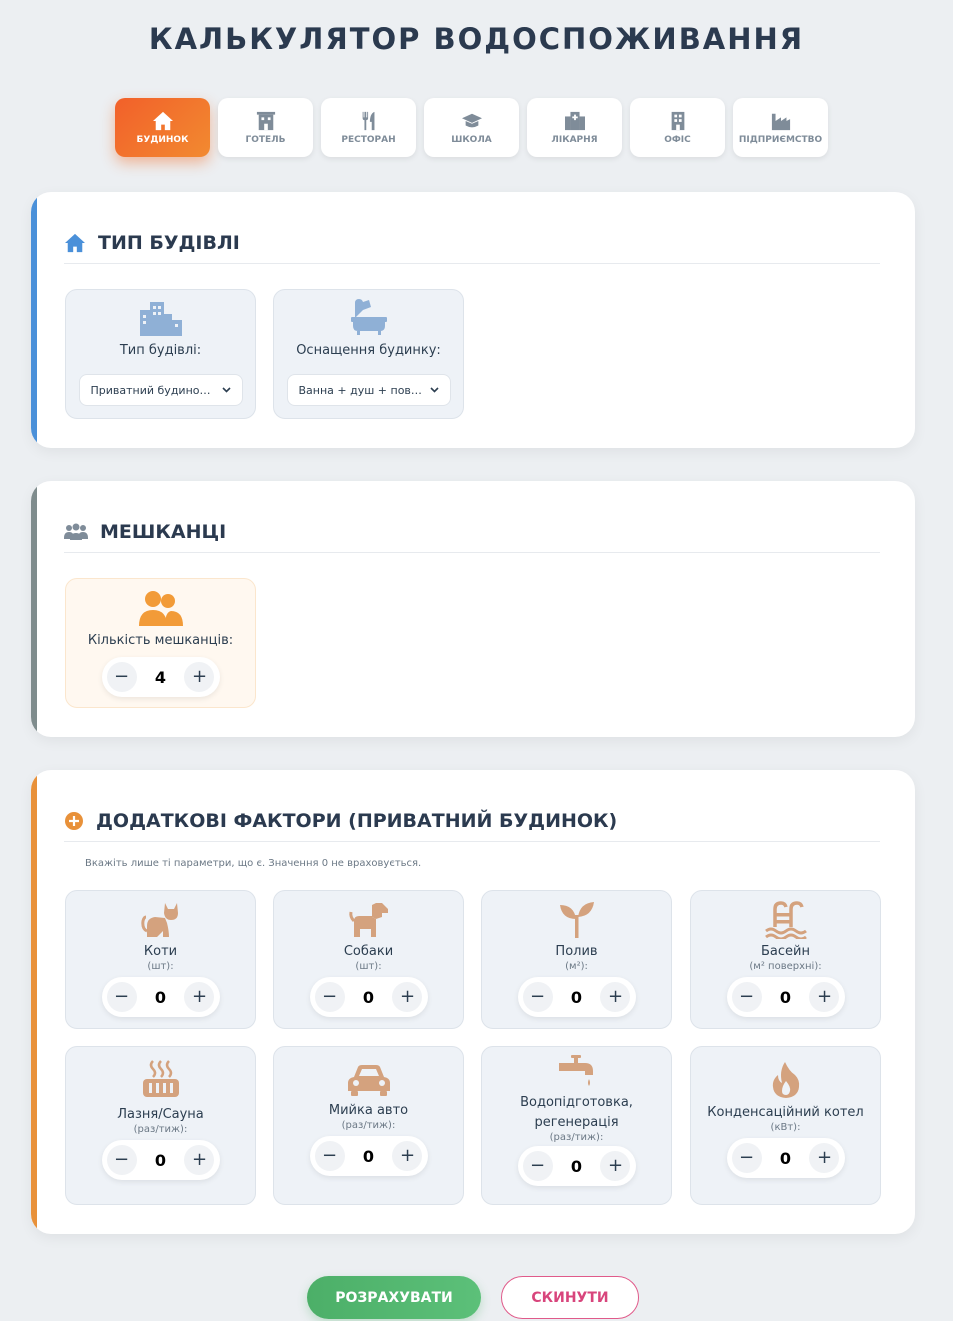 The height and width of the screenshot is (1321, 953). Describe the element at coordinates (368, 350) in the screenshot. I see `equipment-label: Оснащення будинку:` at that location.